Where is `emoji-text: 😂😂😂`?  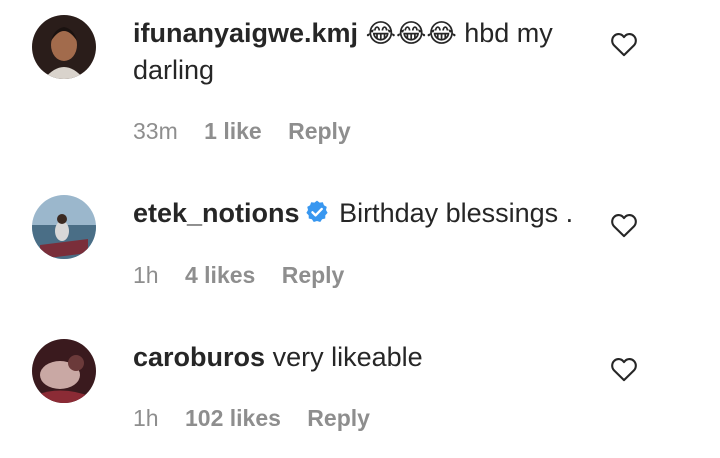 emoji-text: 😂😂😂 is located at coordinates (411, 34).